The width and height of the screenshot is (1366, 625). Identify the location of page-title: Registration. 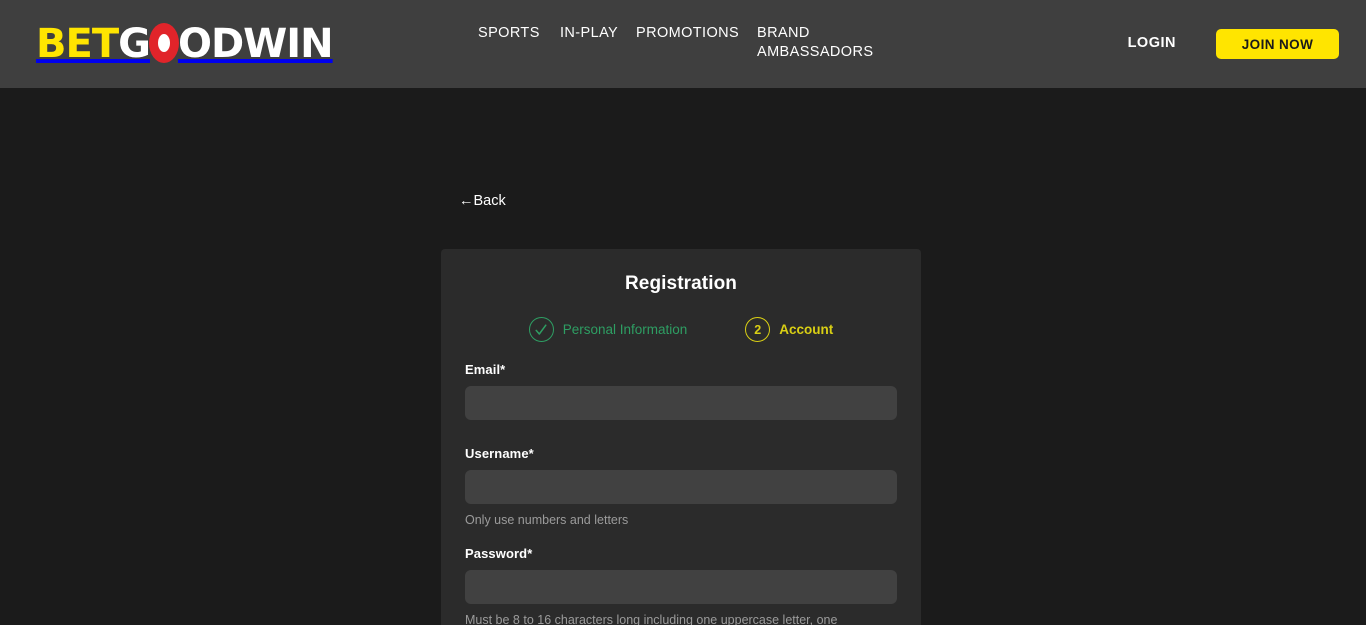
(681, 283).